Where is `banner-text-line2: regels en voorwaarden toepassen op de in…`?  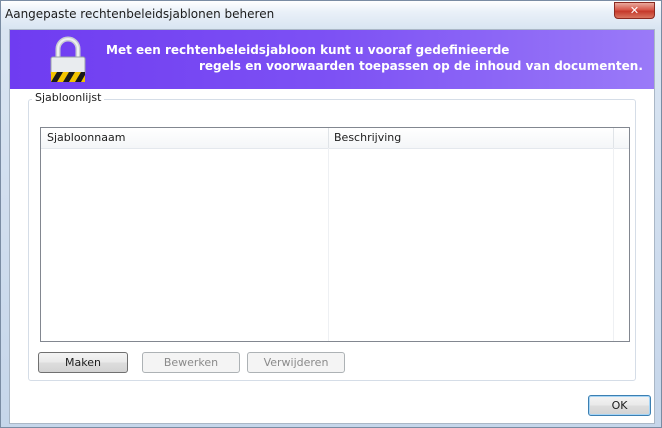
banner-text-line2: regels en voorwaarden toepassen op de in… is located at coordinates (421, 66).